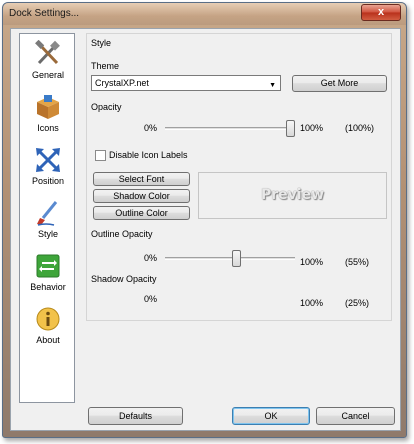 Image resolution: width=414 pixels, height=444 pixels. Describe the element at coordinates (357, 303) in the screenshot. I see `shadow-opacity-value: (25%)` at that location.